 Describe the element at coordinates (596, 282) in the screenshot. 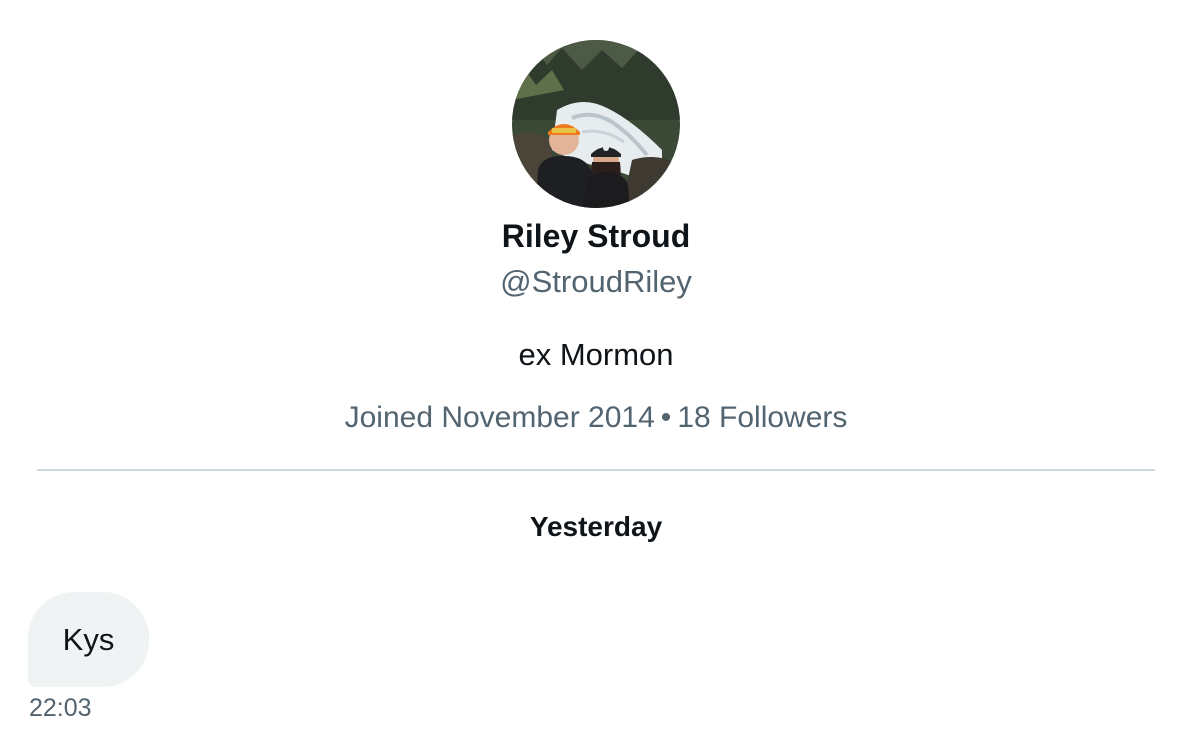

I see `profile-handle: @StroudRiley` at that location.